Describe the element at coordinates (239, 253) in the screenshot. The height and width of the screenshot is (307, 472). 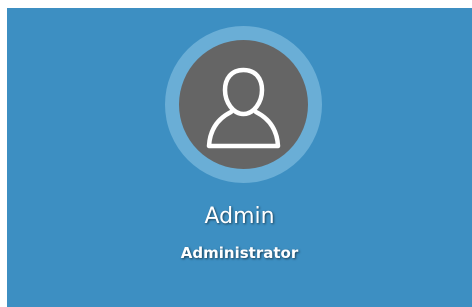
I see `user-role: Administrator` at that location.